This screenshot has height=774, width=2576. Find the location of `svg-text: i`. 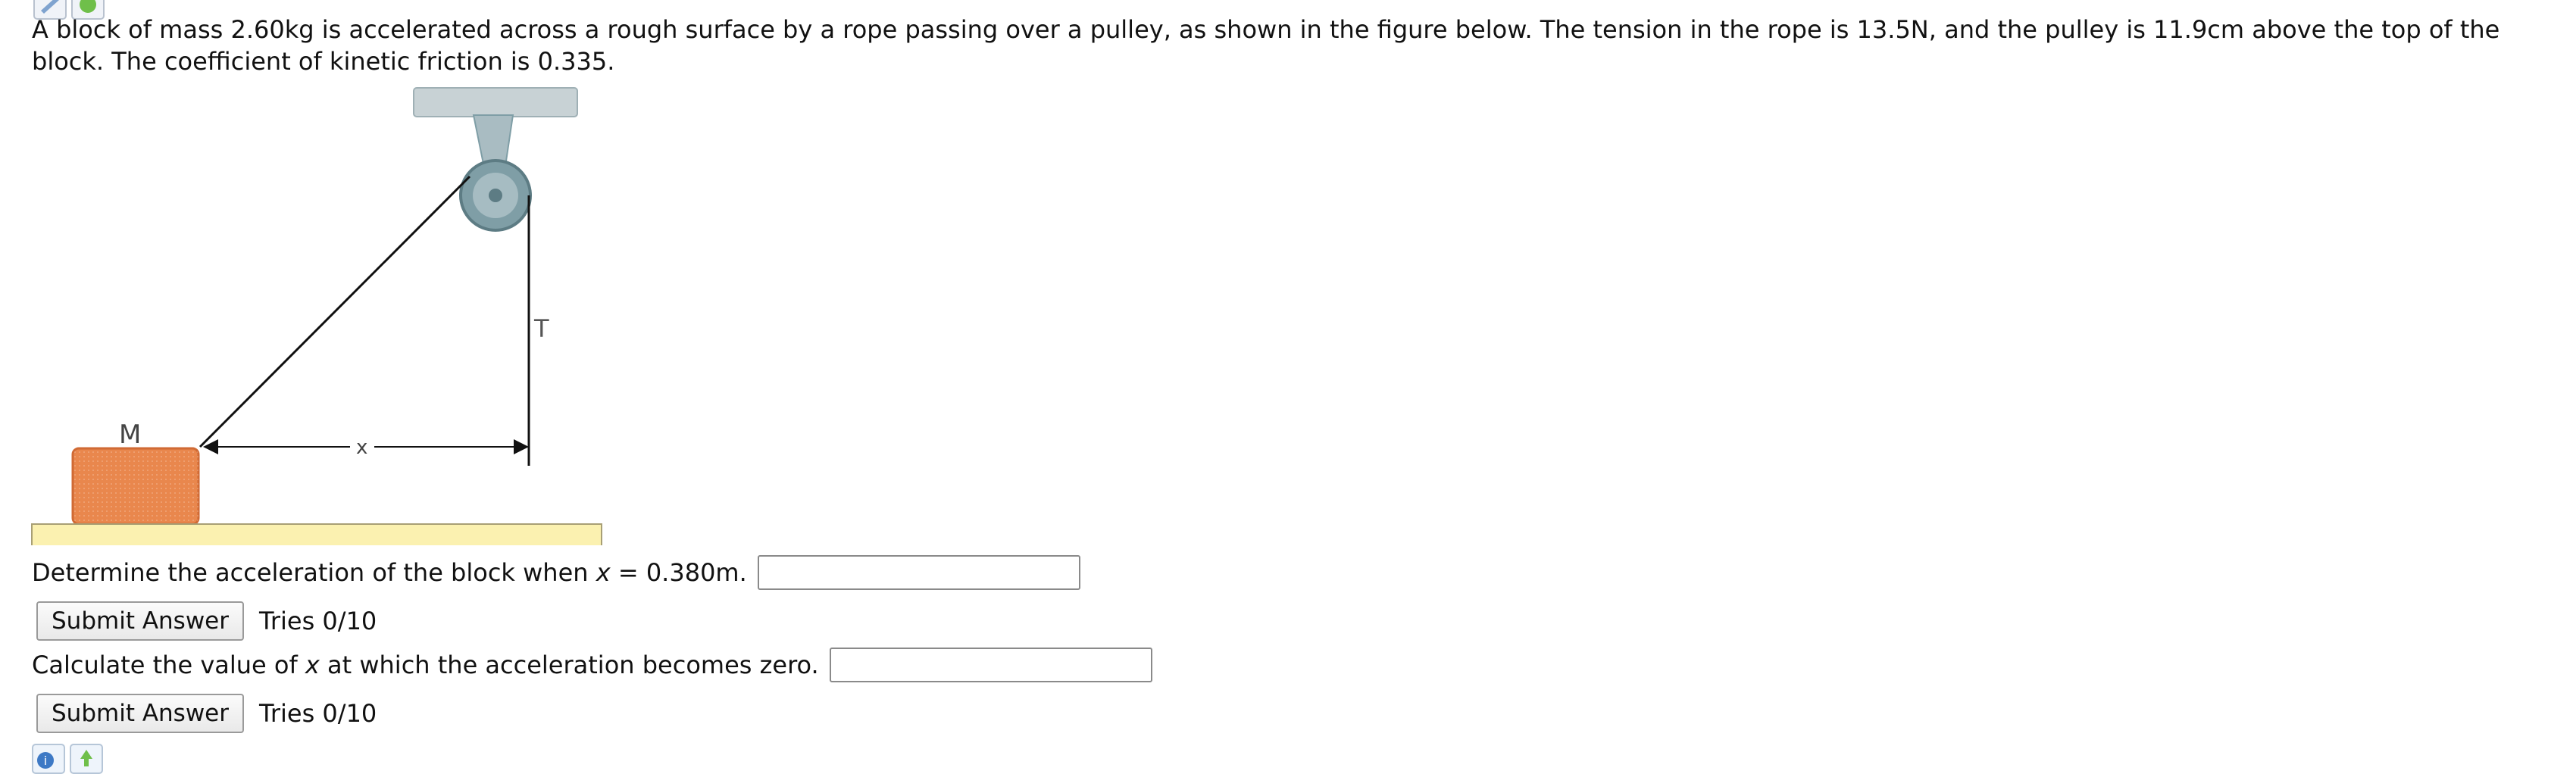

svg-text: i is located at coordinates (45, 761).